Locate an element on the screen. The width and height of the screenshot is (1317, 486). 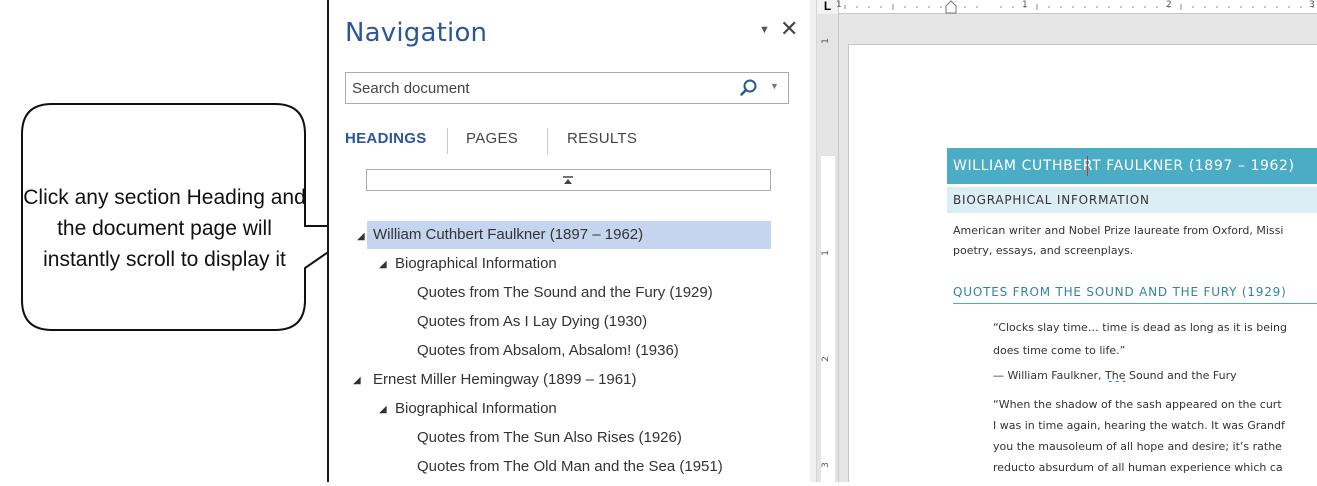
search-options-icon: ▼ is located at coordinates (774, 86).